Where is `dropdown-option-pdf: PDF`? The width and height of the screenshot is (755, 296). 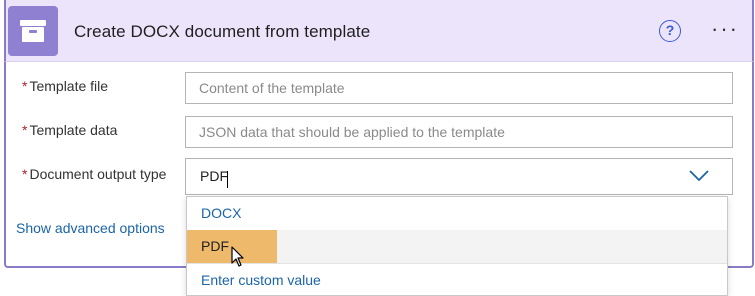
dropdown-option-pdf: PDF is located at coordinates (457, 246).